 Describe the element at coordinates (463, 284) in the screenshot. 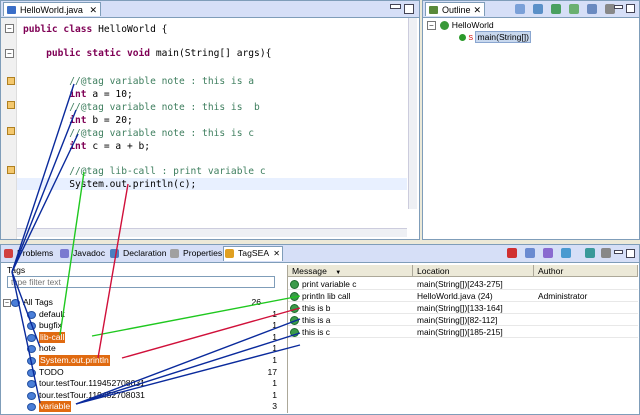

I see `table-row: print variable c main(String[])[243-275]` at that location.